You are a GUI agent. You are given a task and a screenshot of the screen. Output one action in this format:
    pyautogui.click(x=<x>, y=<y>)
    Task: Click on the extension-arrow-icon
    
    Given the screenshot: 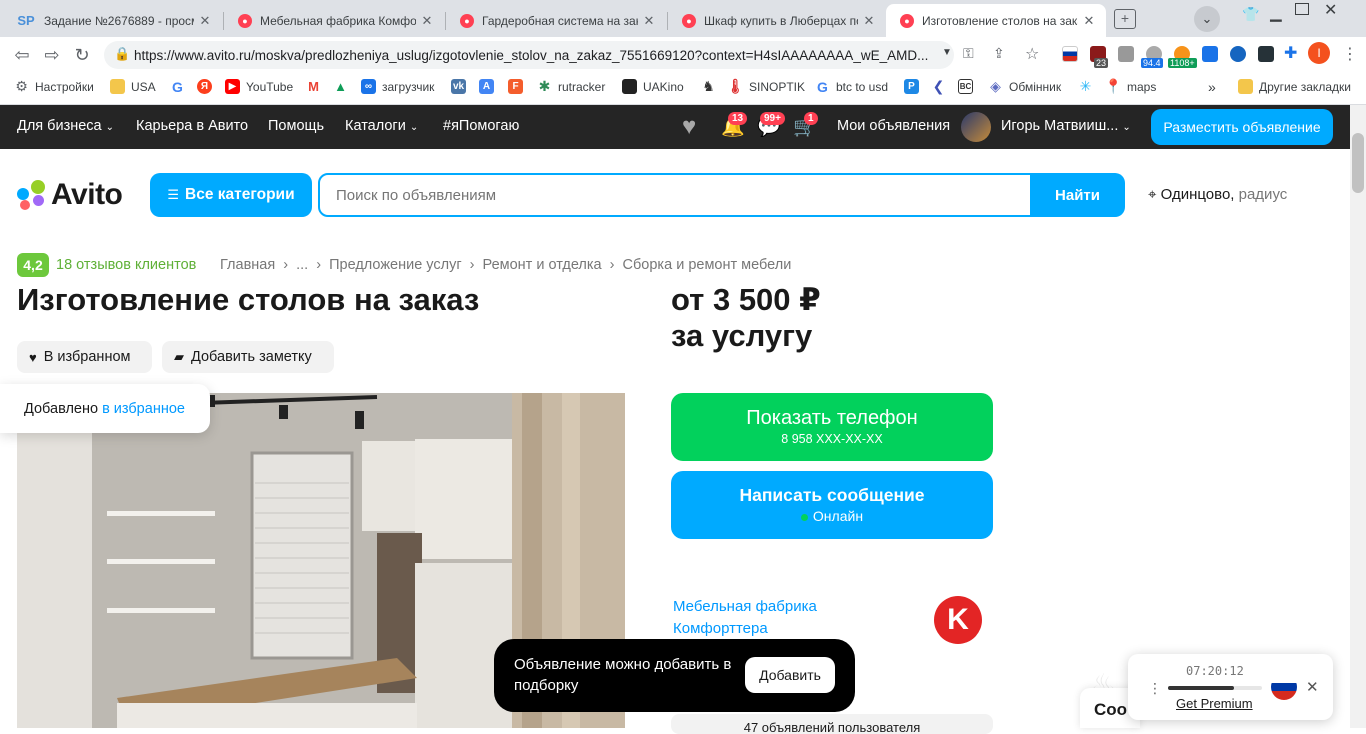 What is the action you would take?
    pyautogui.click(x=1266, y=54)
    